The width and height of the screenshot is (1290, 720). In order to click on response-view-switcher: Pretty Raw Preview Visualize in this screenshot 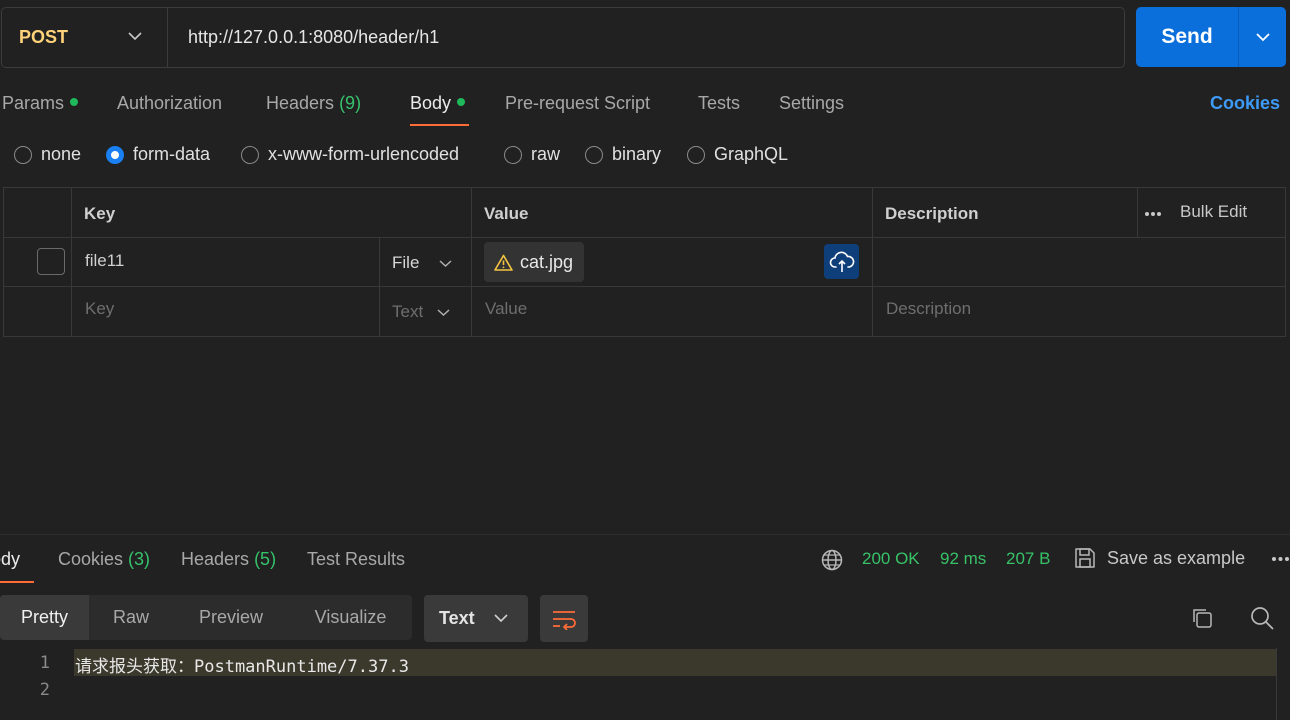, I will do `click(206, 617)`.